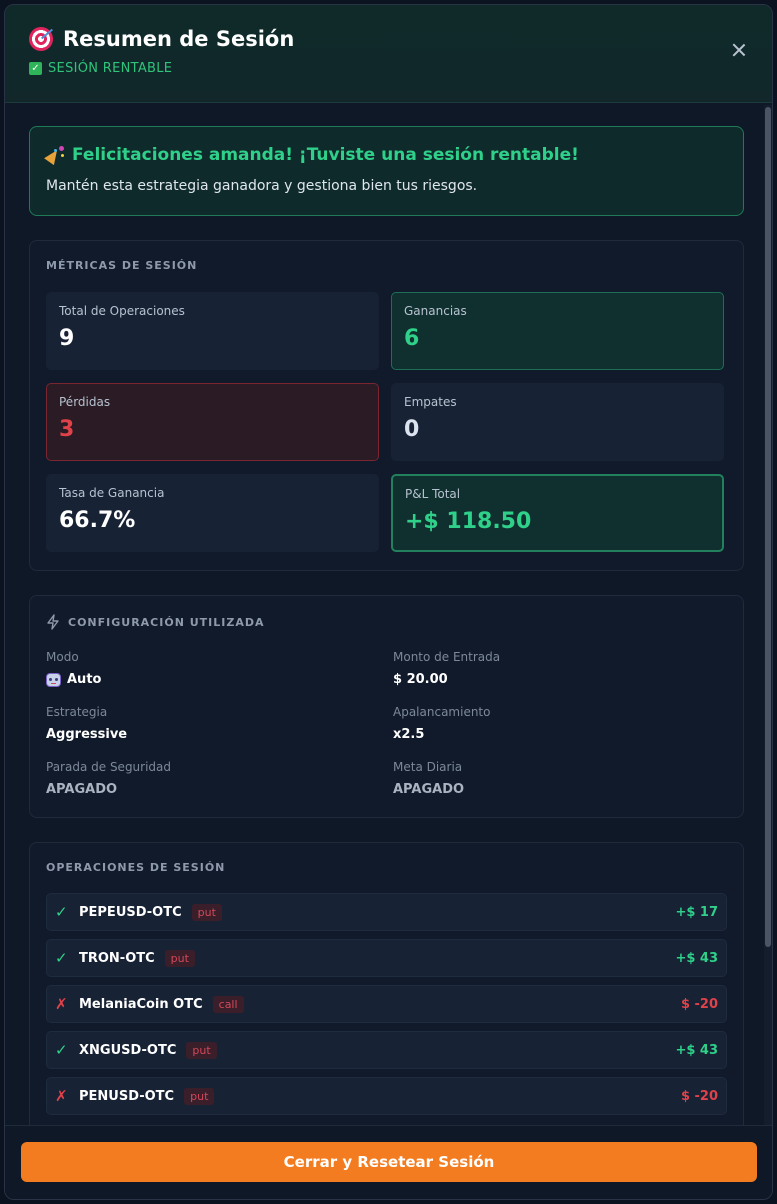 The width and height of the screenshot is (777, 1204). What do you see at coordinates (412, 429) in the screenshot?
I see `metric-value: 0` at bounding box center [412, 429].